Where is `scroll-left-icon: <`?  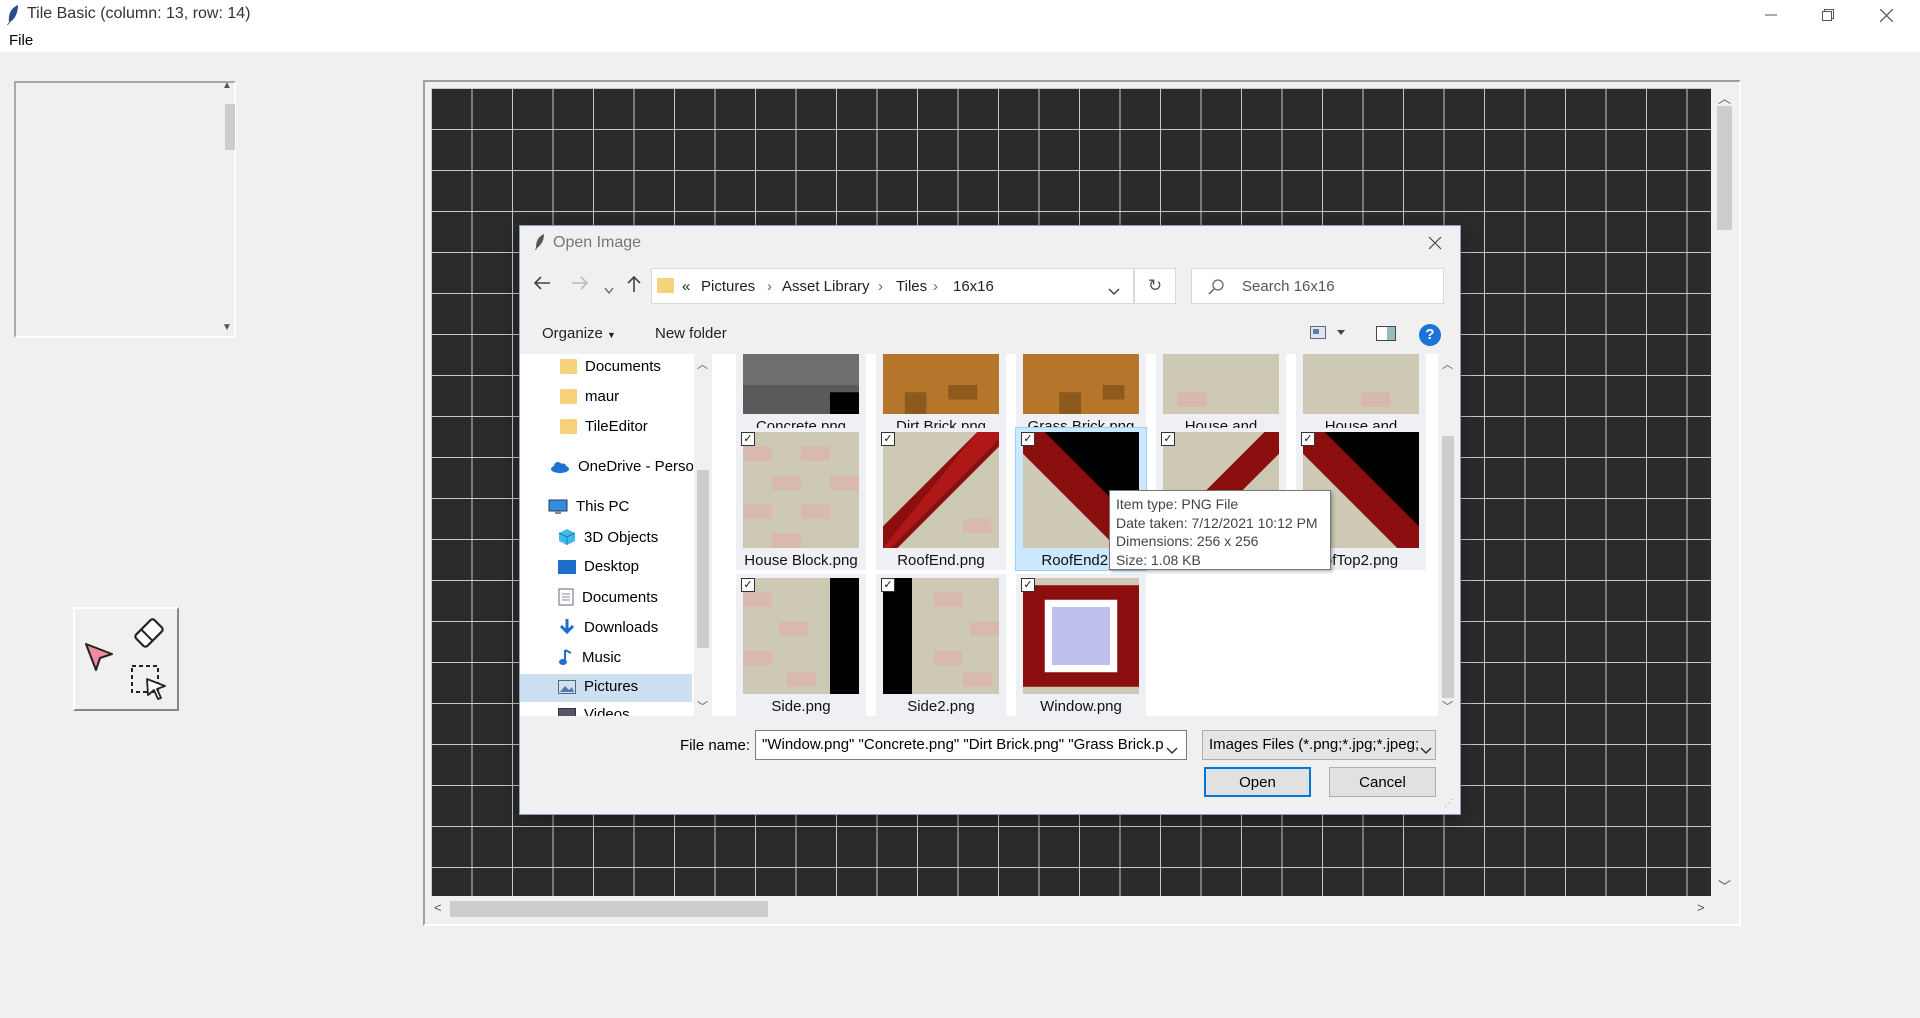 scroll-left-icon: < is located at coordinates (438, 907).